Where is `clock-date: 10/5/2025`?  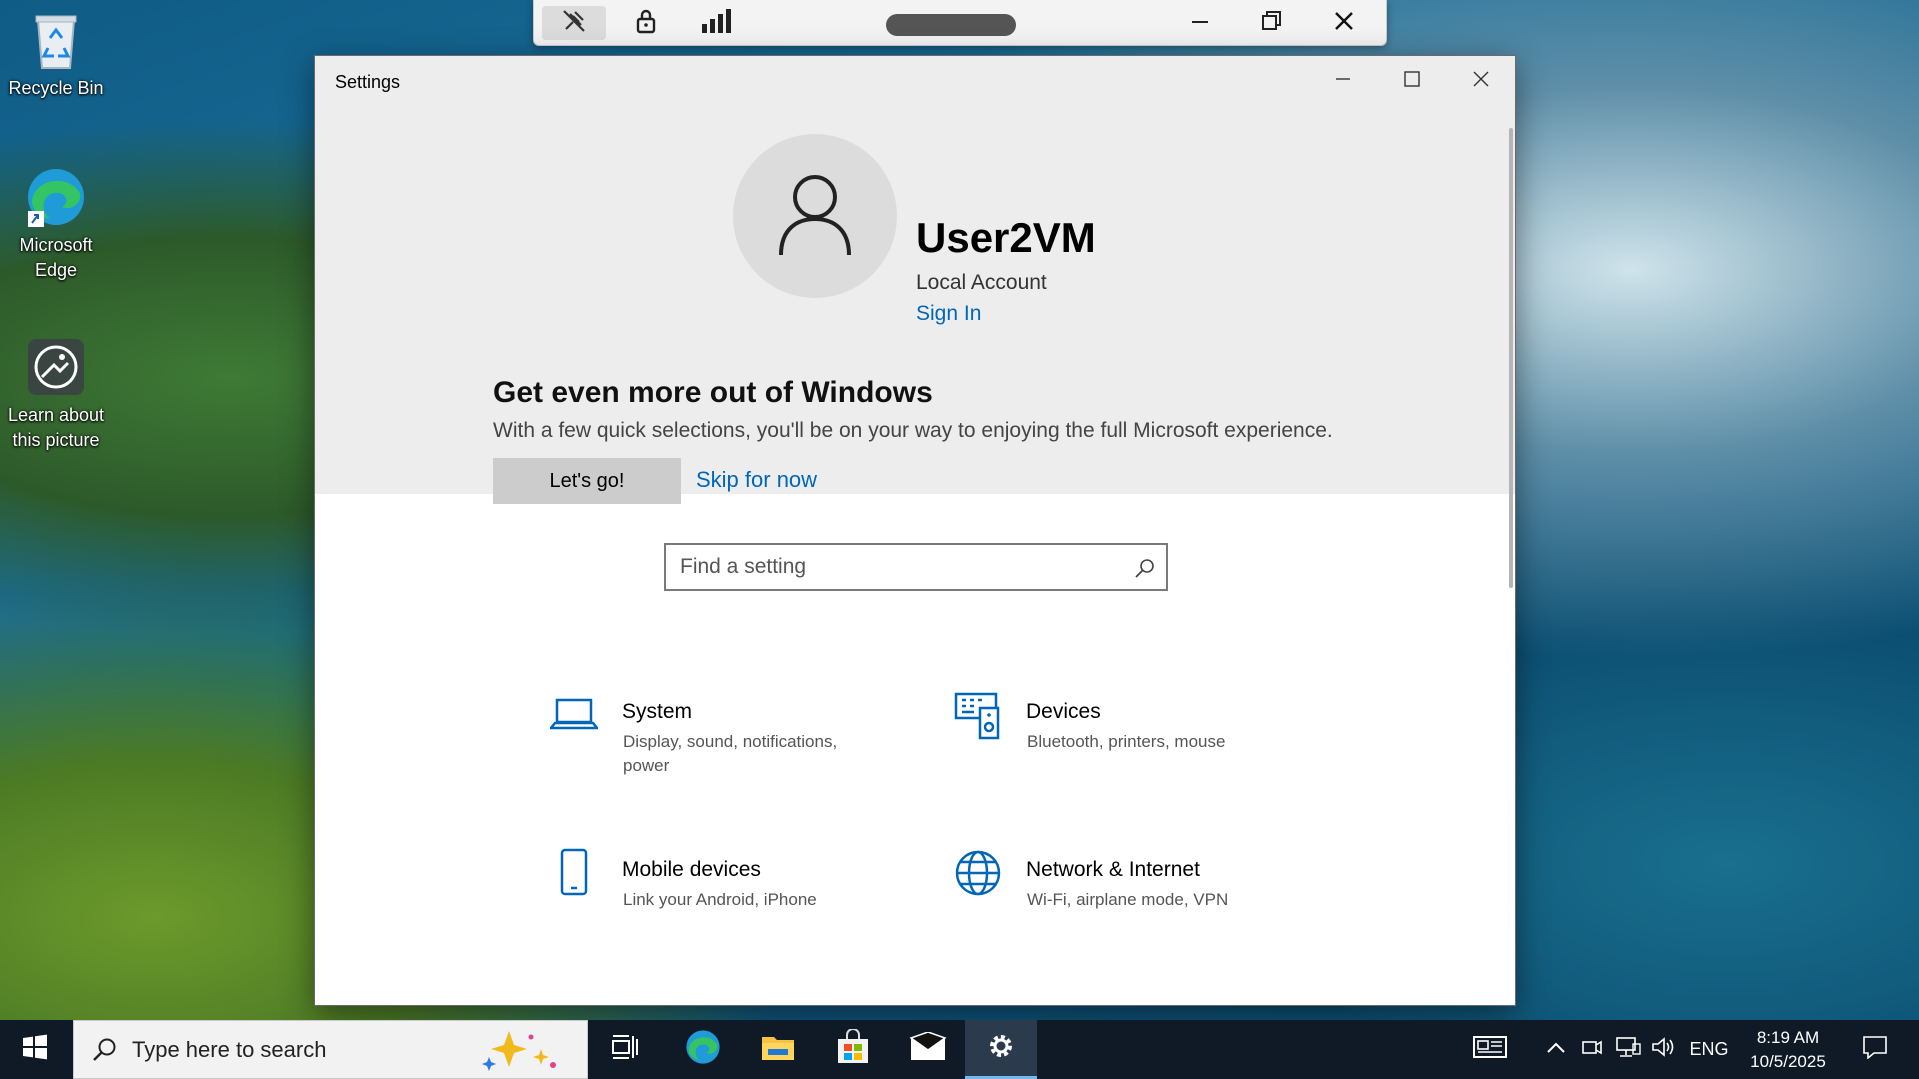
clock-date: 10/5/2025 is located at coordinates (1788, 1061).